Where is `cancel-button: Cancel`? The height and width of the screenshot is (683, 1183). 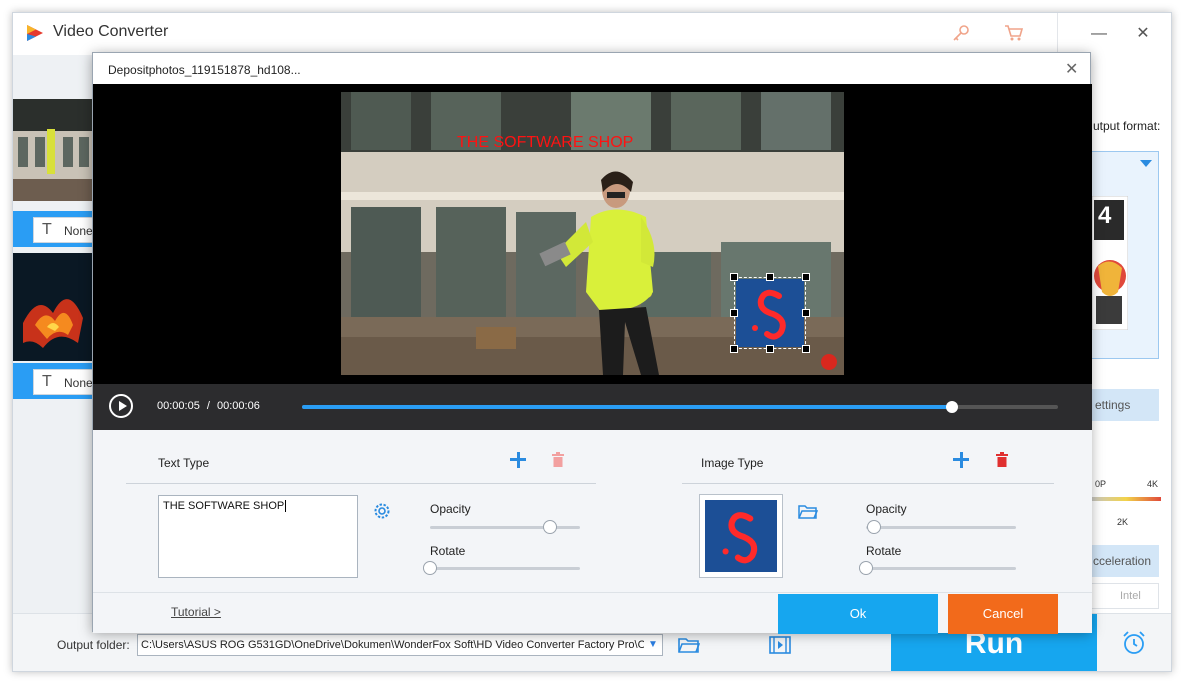
cancel-button: Cancel is located at coordinates (1003, 614).